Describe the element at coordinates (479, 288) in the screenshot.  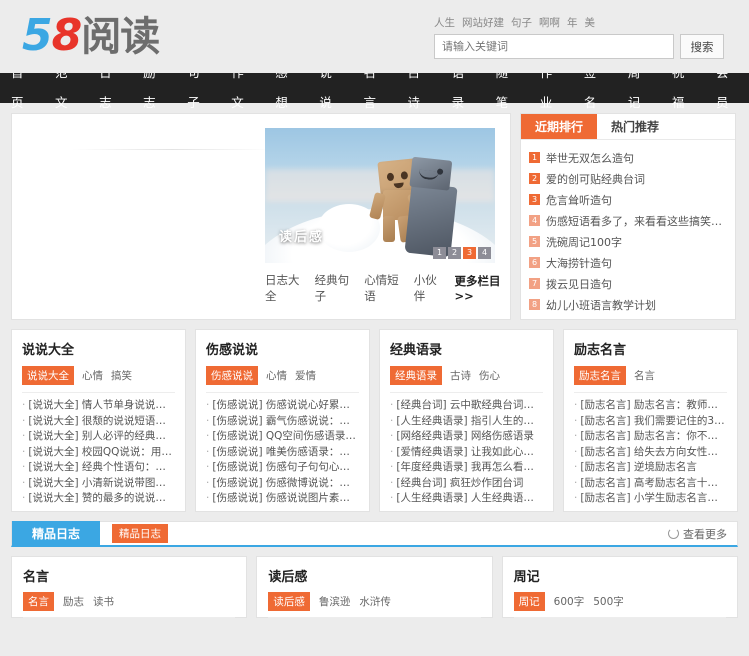
I see `hero-more-columns-link: 更多栏目>>` at that location.